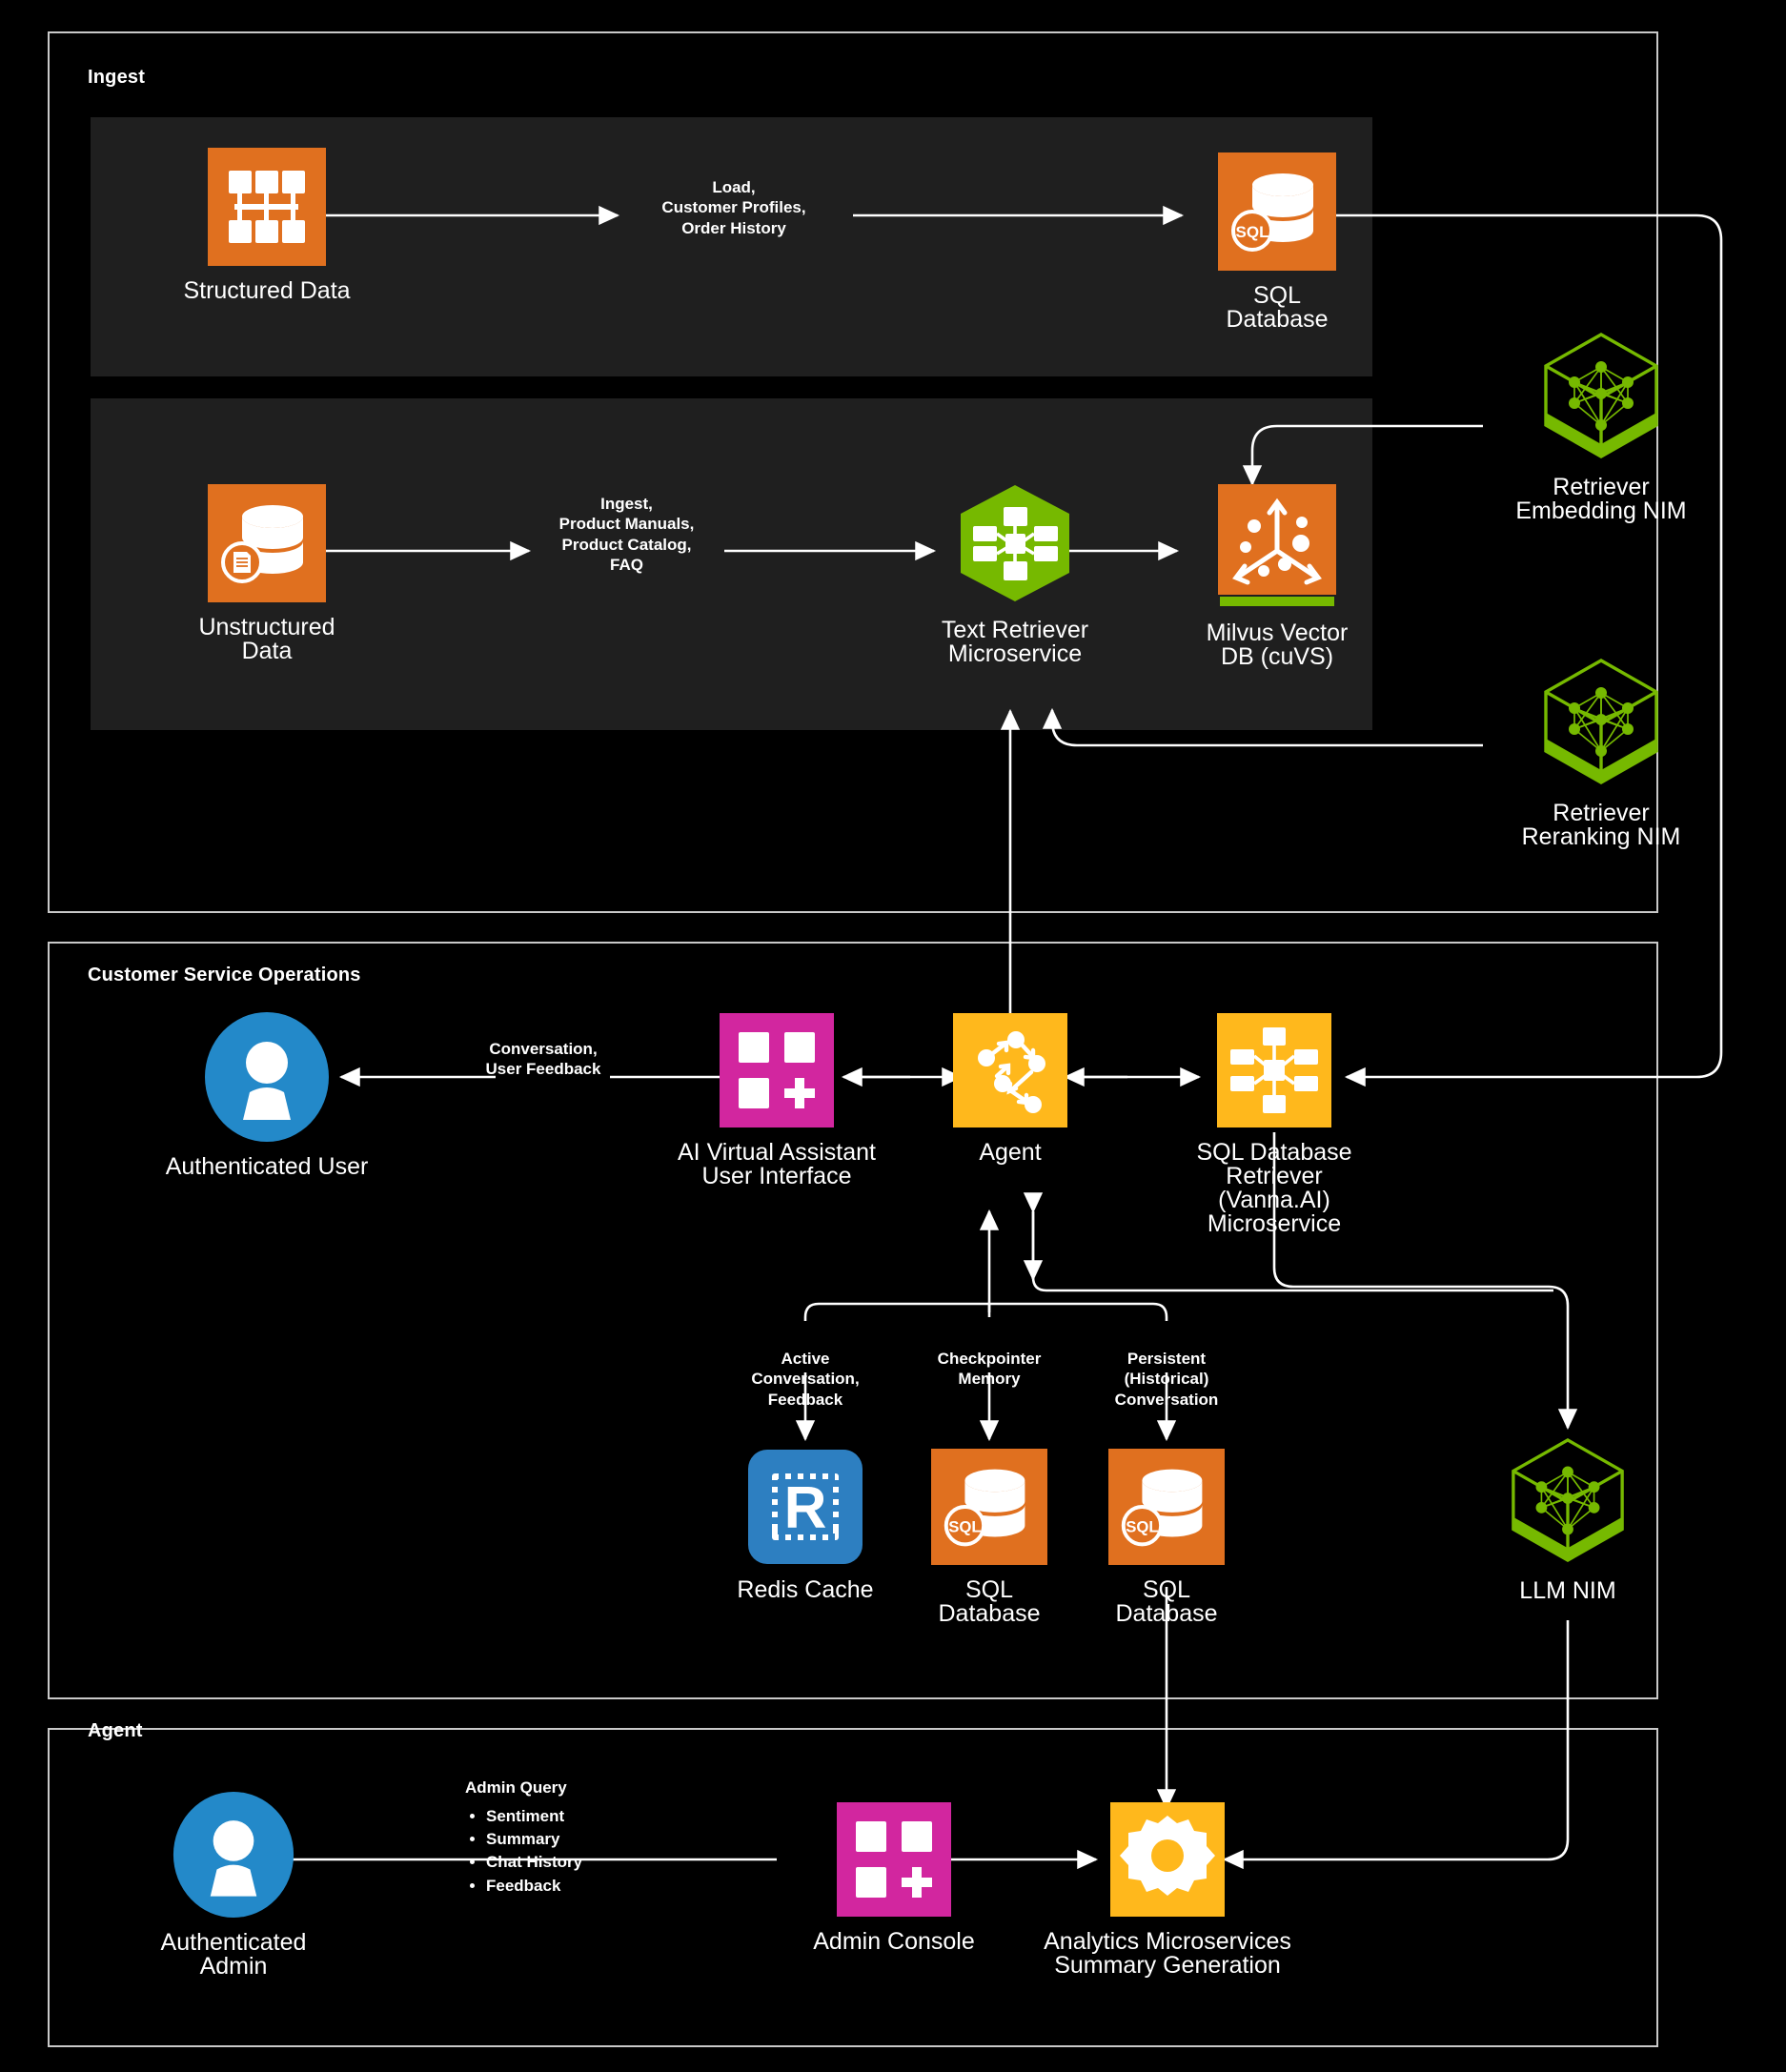 The image size is (1786, 2072). I want to click on redis-chip-icon: R, so click(805, 1507).